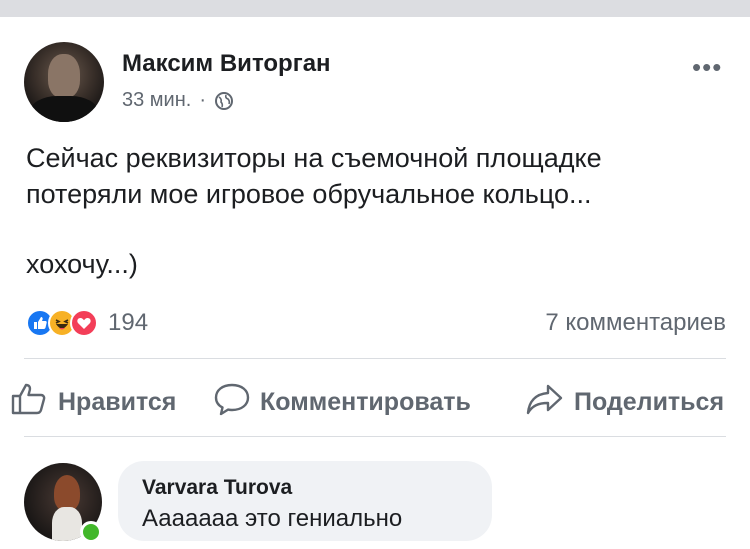  I want to click on post-timestamp: 33 мин., so click(156, 100).